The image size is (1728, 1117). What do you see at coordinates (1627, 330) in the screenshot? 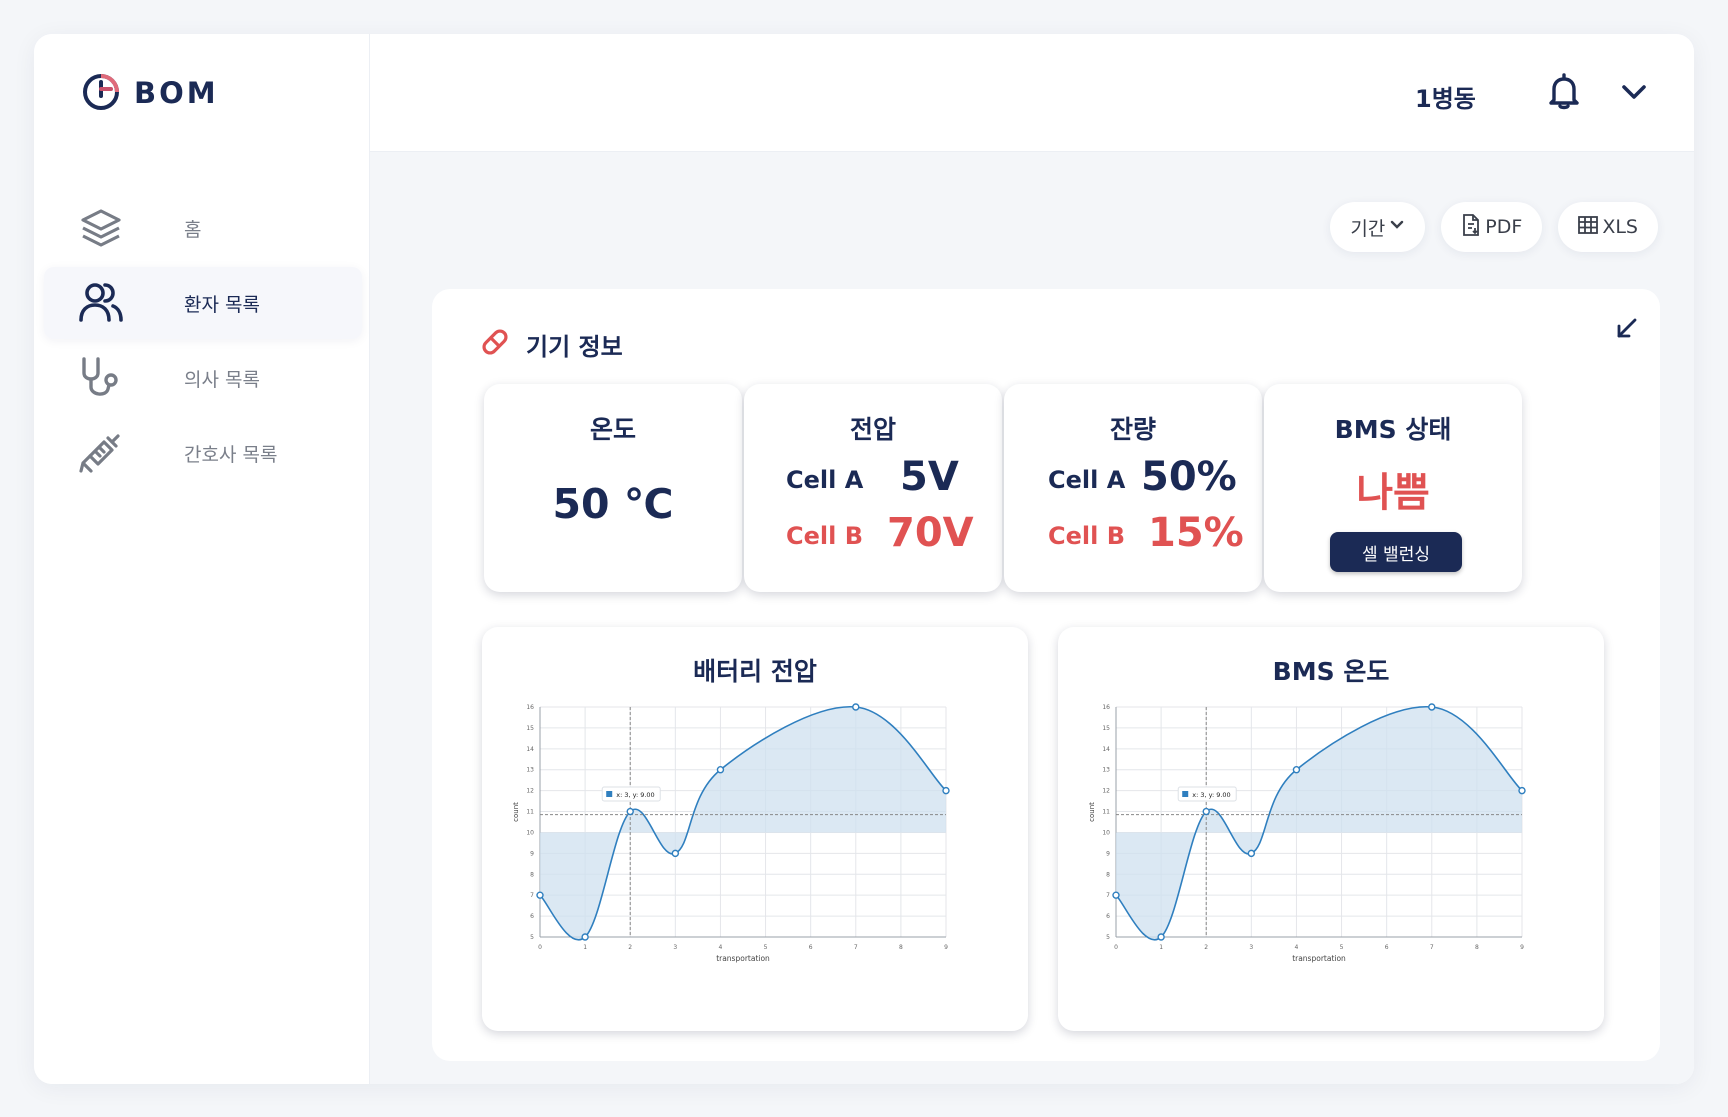
I see `arrow-down-left-icon` at bounding box center [1627, 330].